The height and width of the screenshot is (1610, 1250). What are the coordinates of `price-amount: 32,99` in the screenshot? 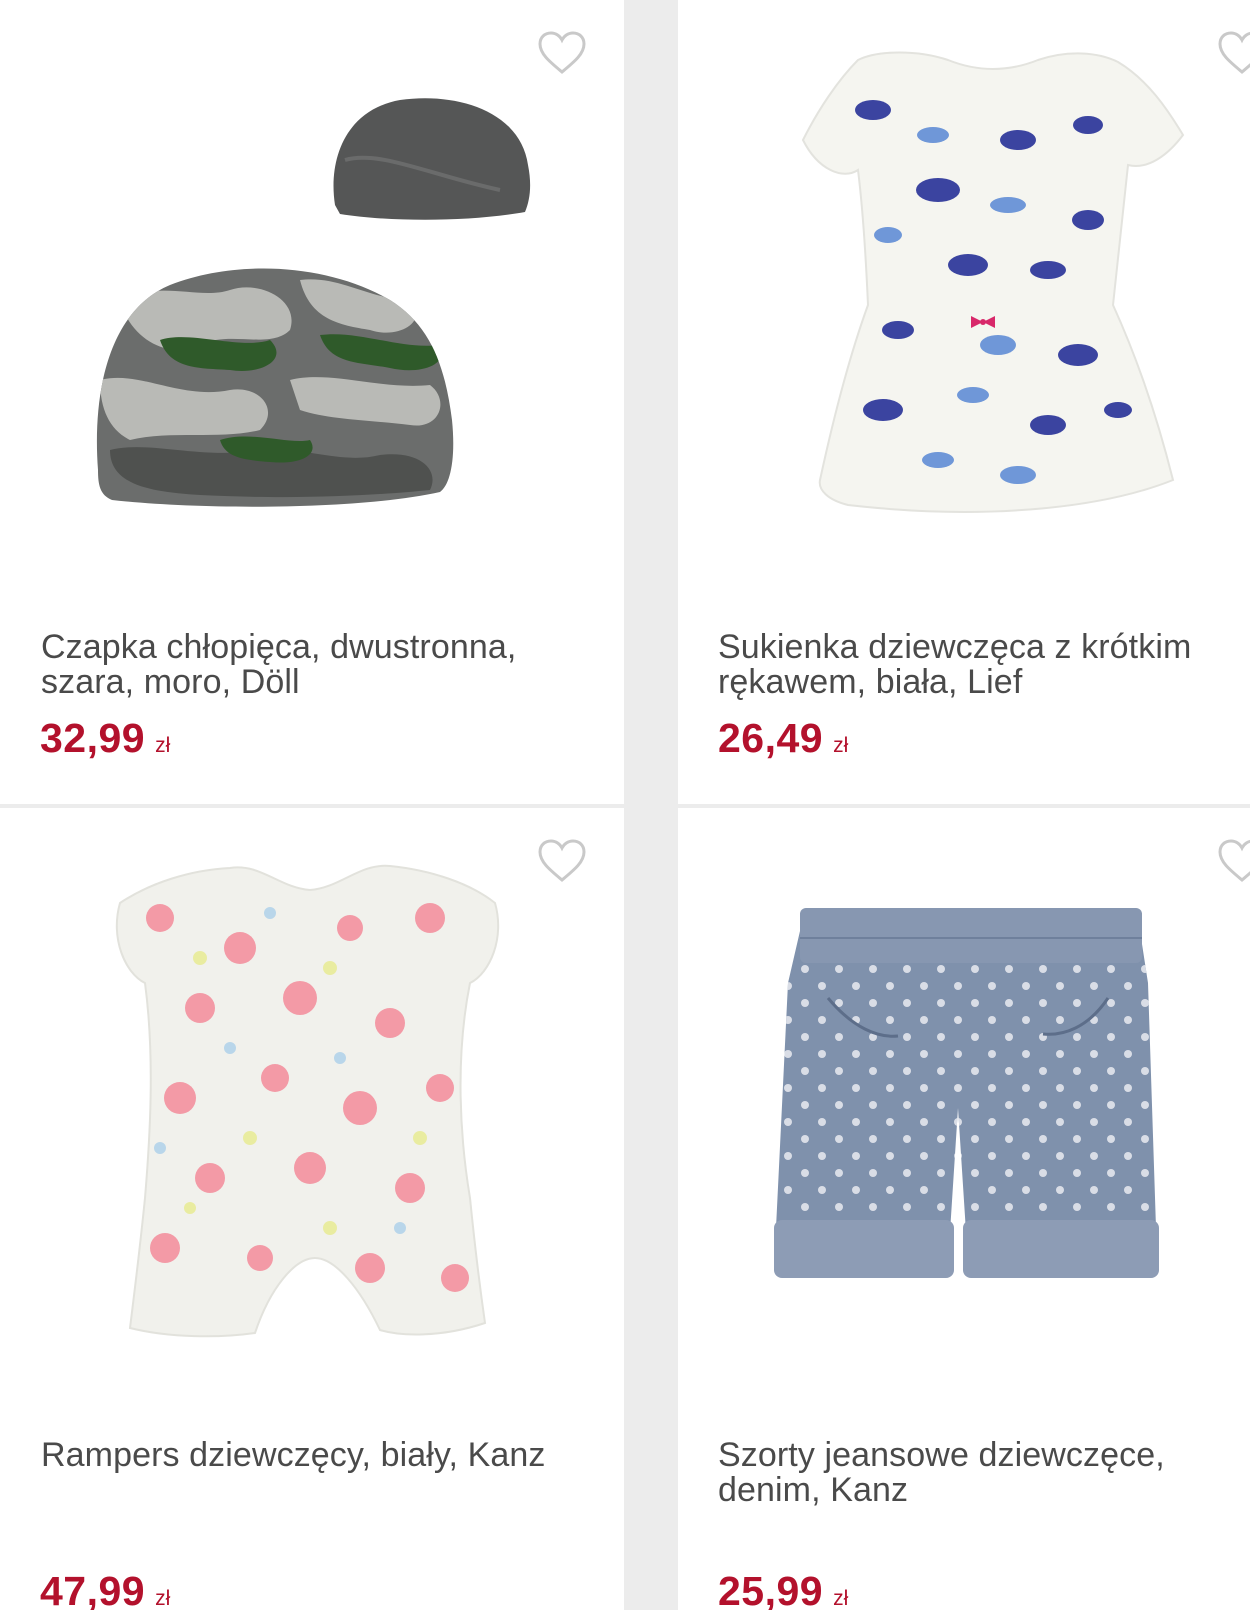 It's located at (93, 738).